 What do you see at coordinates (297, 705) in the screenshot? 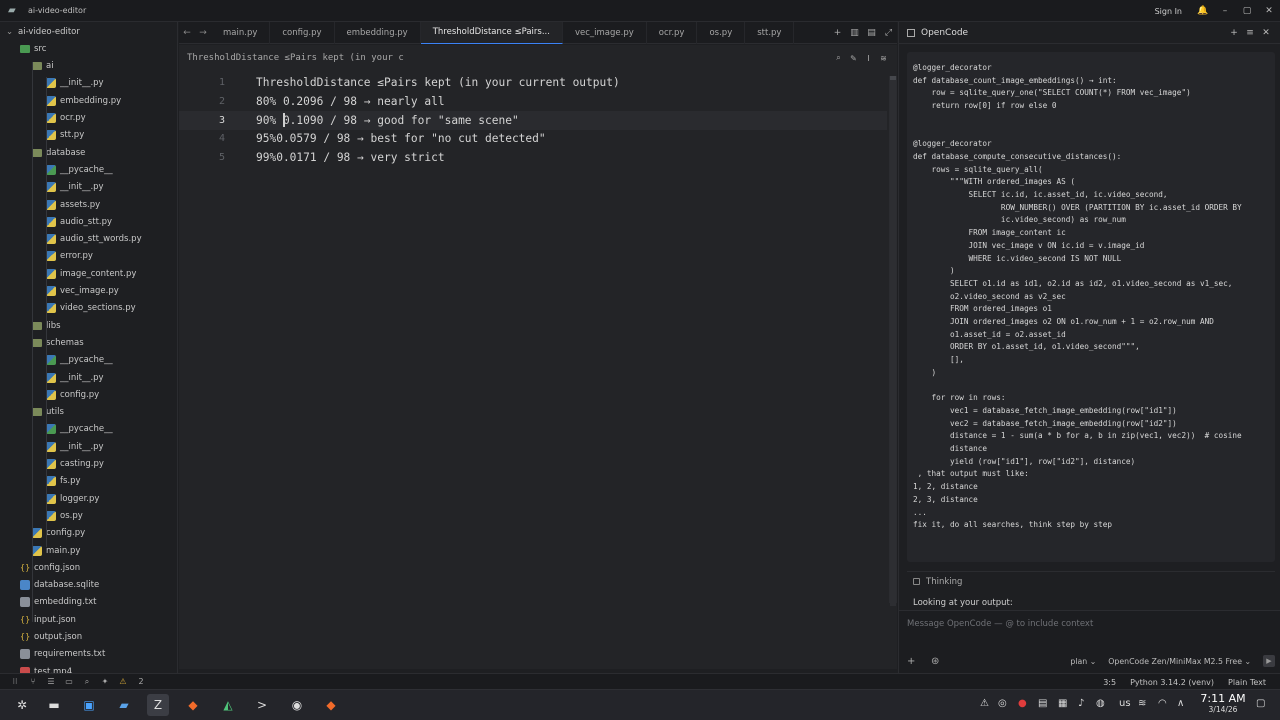
I see `obs-app-icon: ◉` at bounding box center [297, 705].